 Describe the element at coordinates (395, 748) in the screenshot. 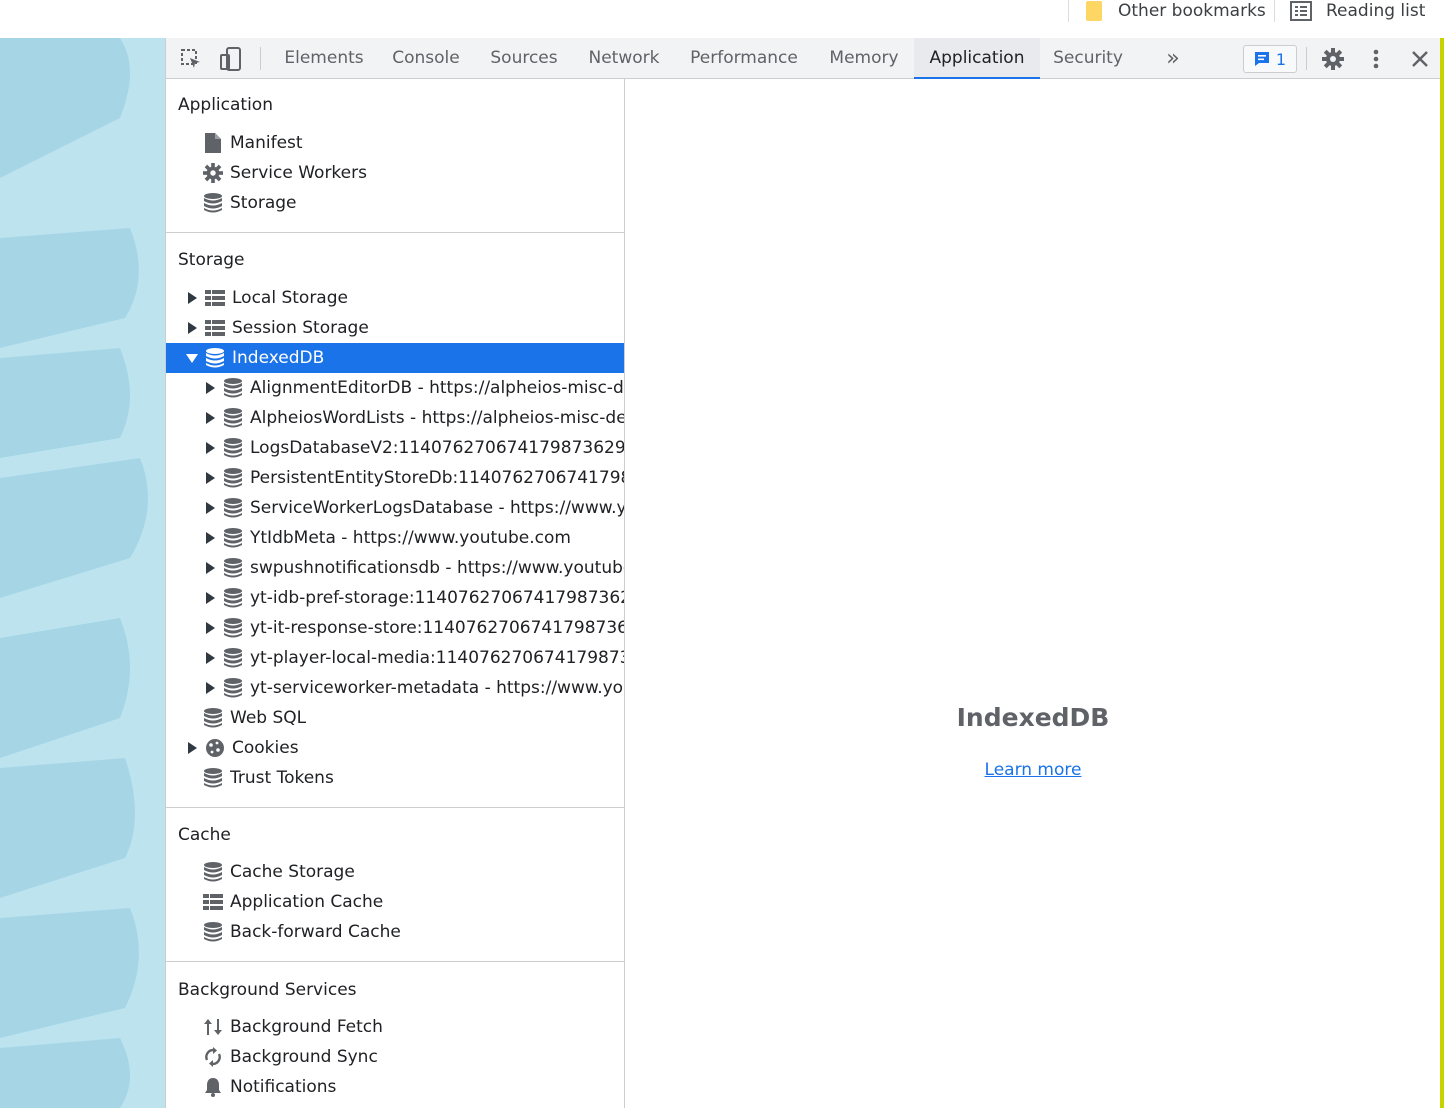

I see `sidebar-item-cookies: Cookies` at that location.